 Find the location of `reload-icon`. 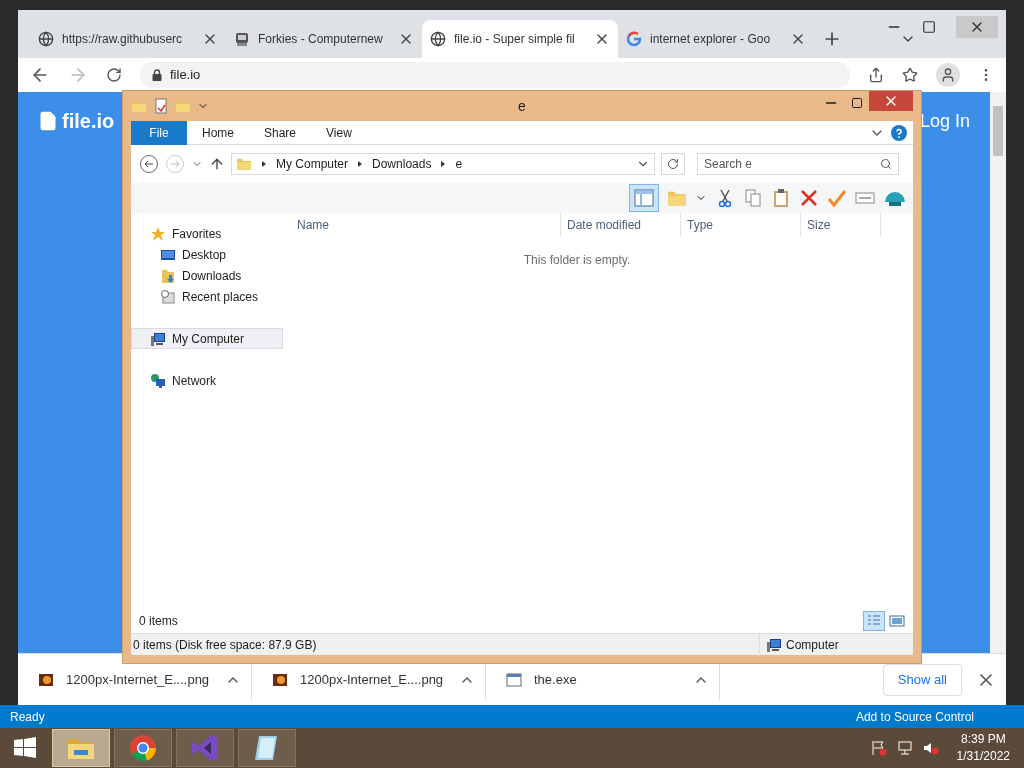

reload-icon is located at coordinates (114, 75).